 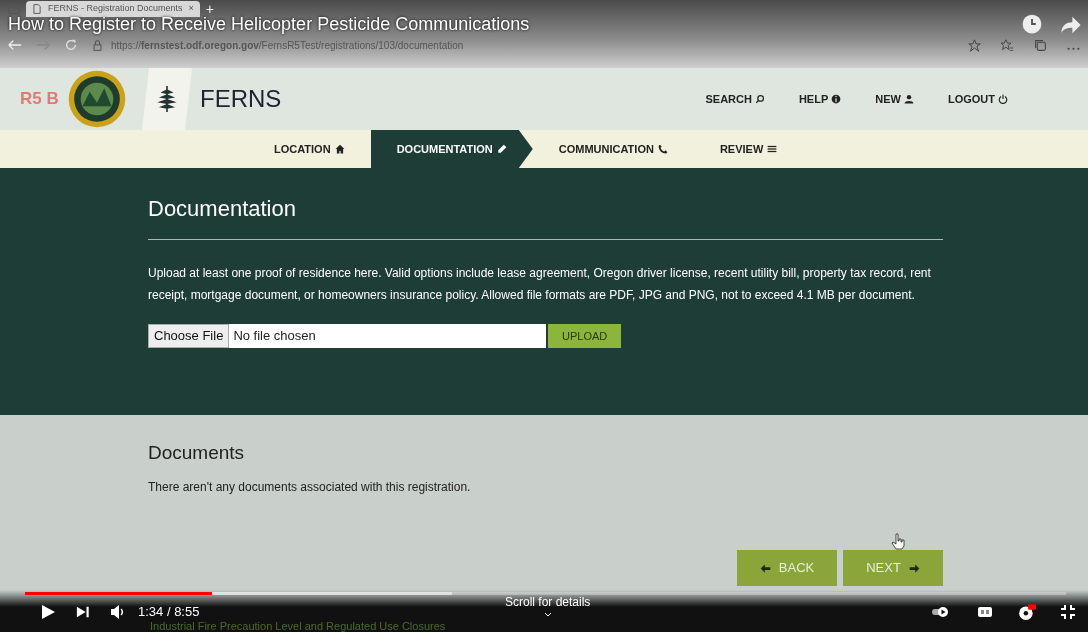 I want to click on step-tab: LOCATION, so click(x=309, y=149).